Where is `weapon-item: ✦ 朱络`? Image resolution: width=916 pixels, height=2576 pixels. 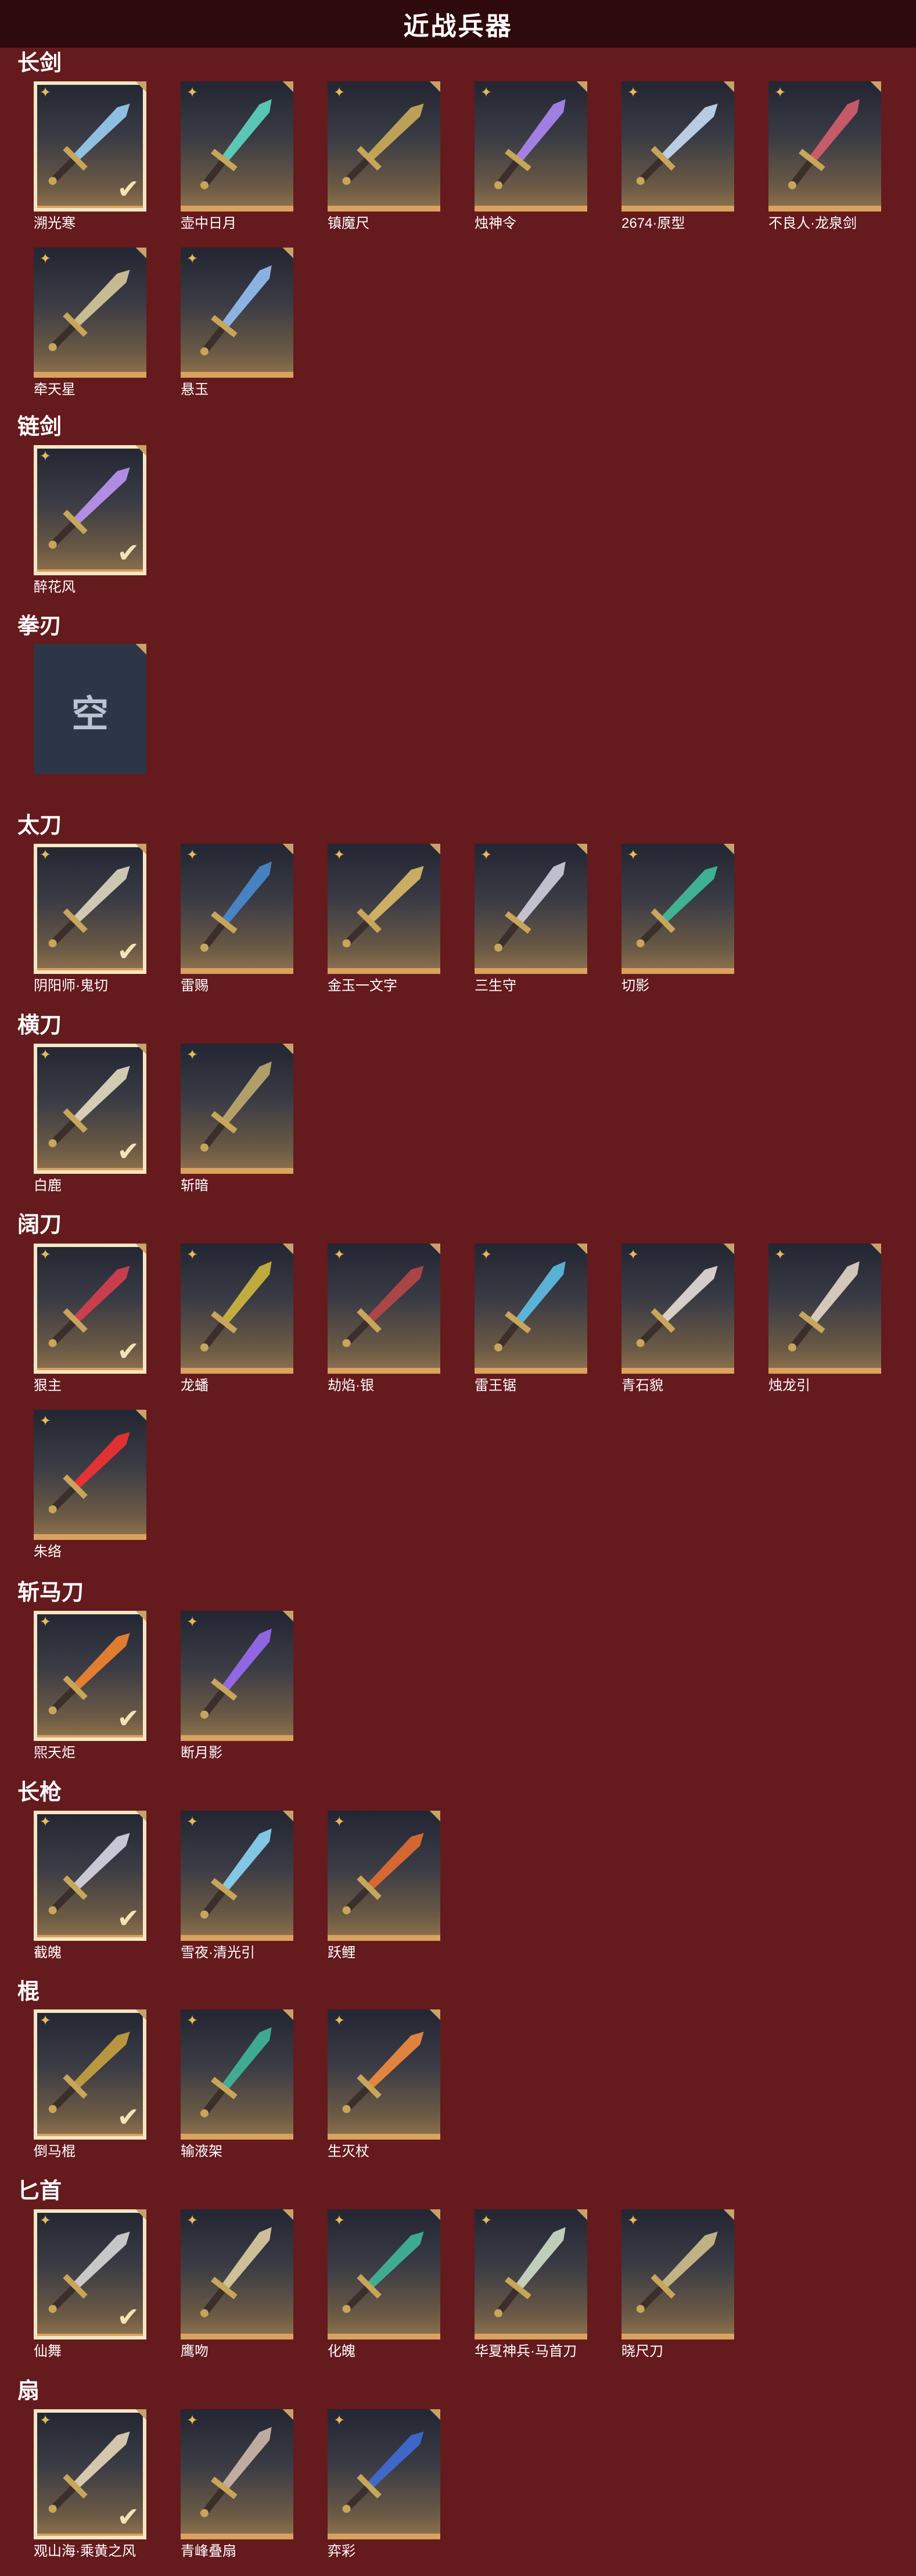 weapon-item: ✦ 朱络 is located at coordinates (90, 1485).